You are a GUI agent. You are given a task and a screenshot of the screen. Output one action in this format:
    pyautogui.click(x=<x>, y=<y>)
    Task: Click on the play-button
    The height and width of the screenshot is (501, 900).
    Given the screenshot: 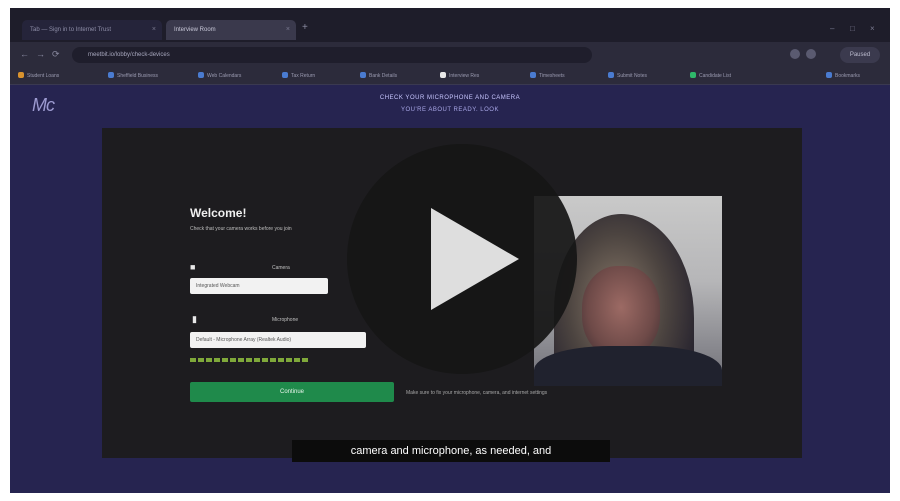 What is the action you would take?
    pyautogui.click(x=462, y=259)
    